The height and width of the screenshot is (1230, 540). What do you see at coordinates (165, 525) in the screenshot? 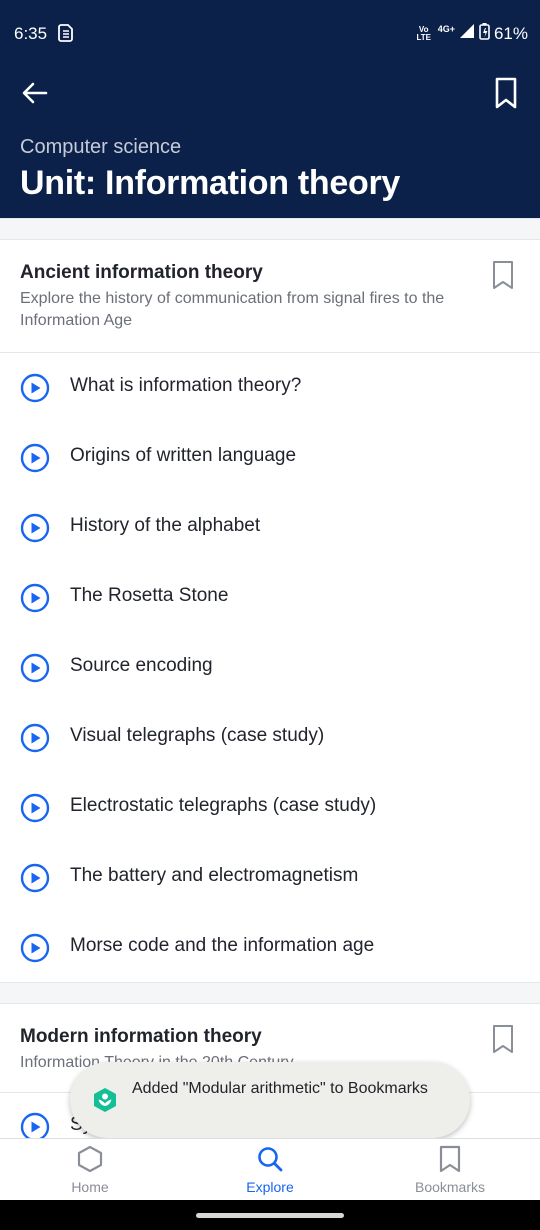
I see `lesson-title: History of the alphabet` at bounding box center [165, 525].